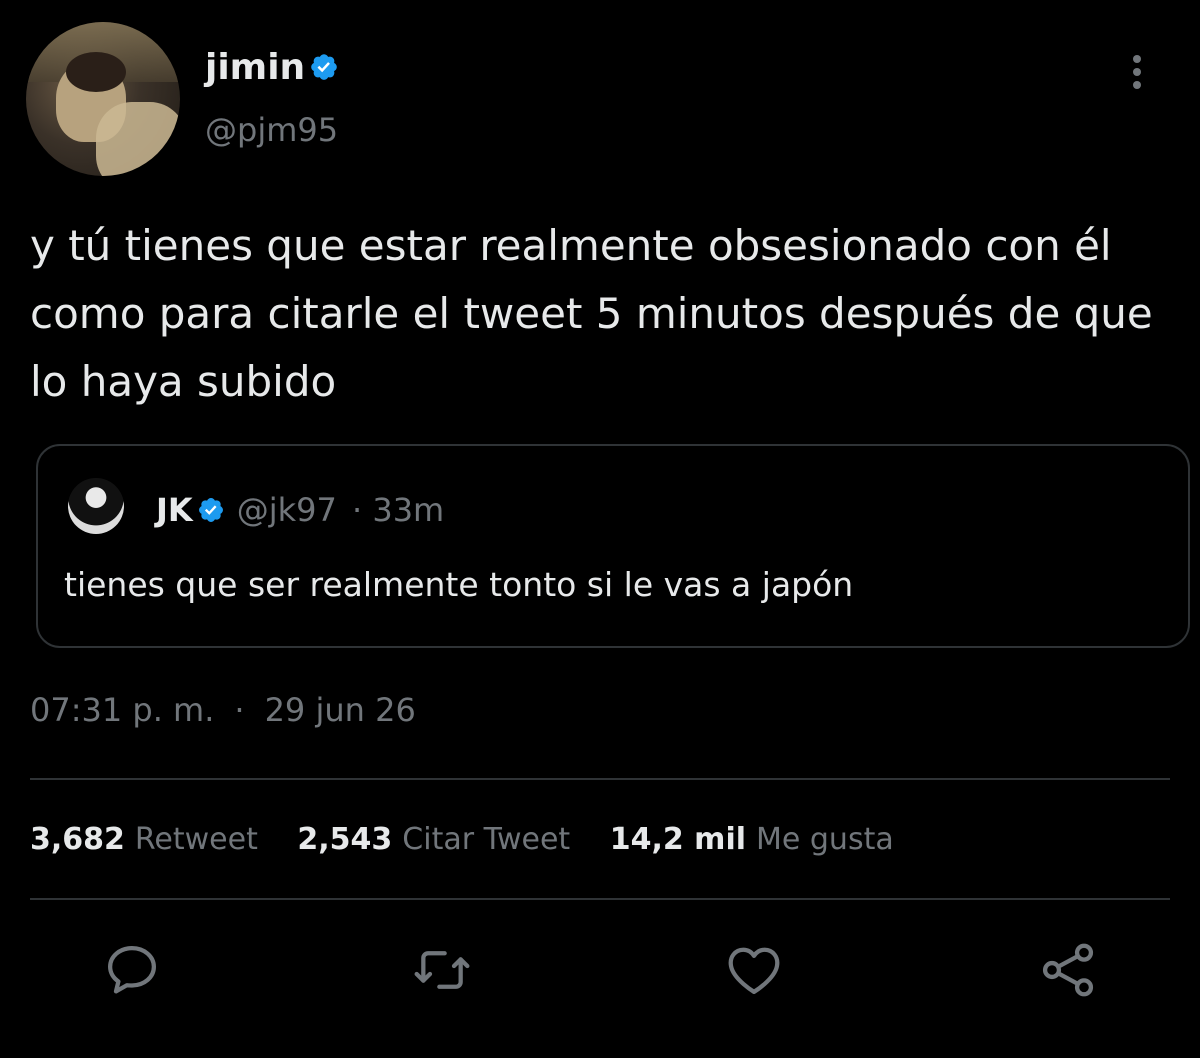 This screenshot has width=1200, height=1058. I want to click on tweet-timestamp: 07:31 p. m. · 29 jun 26, so click(223, 710).